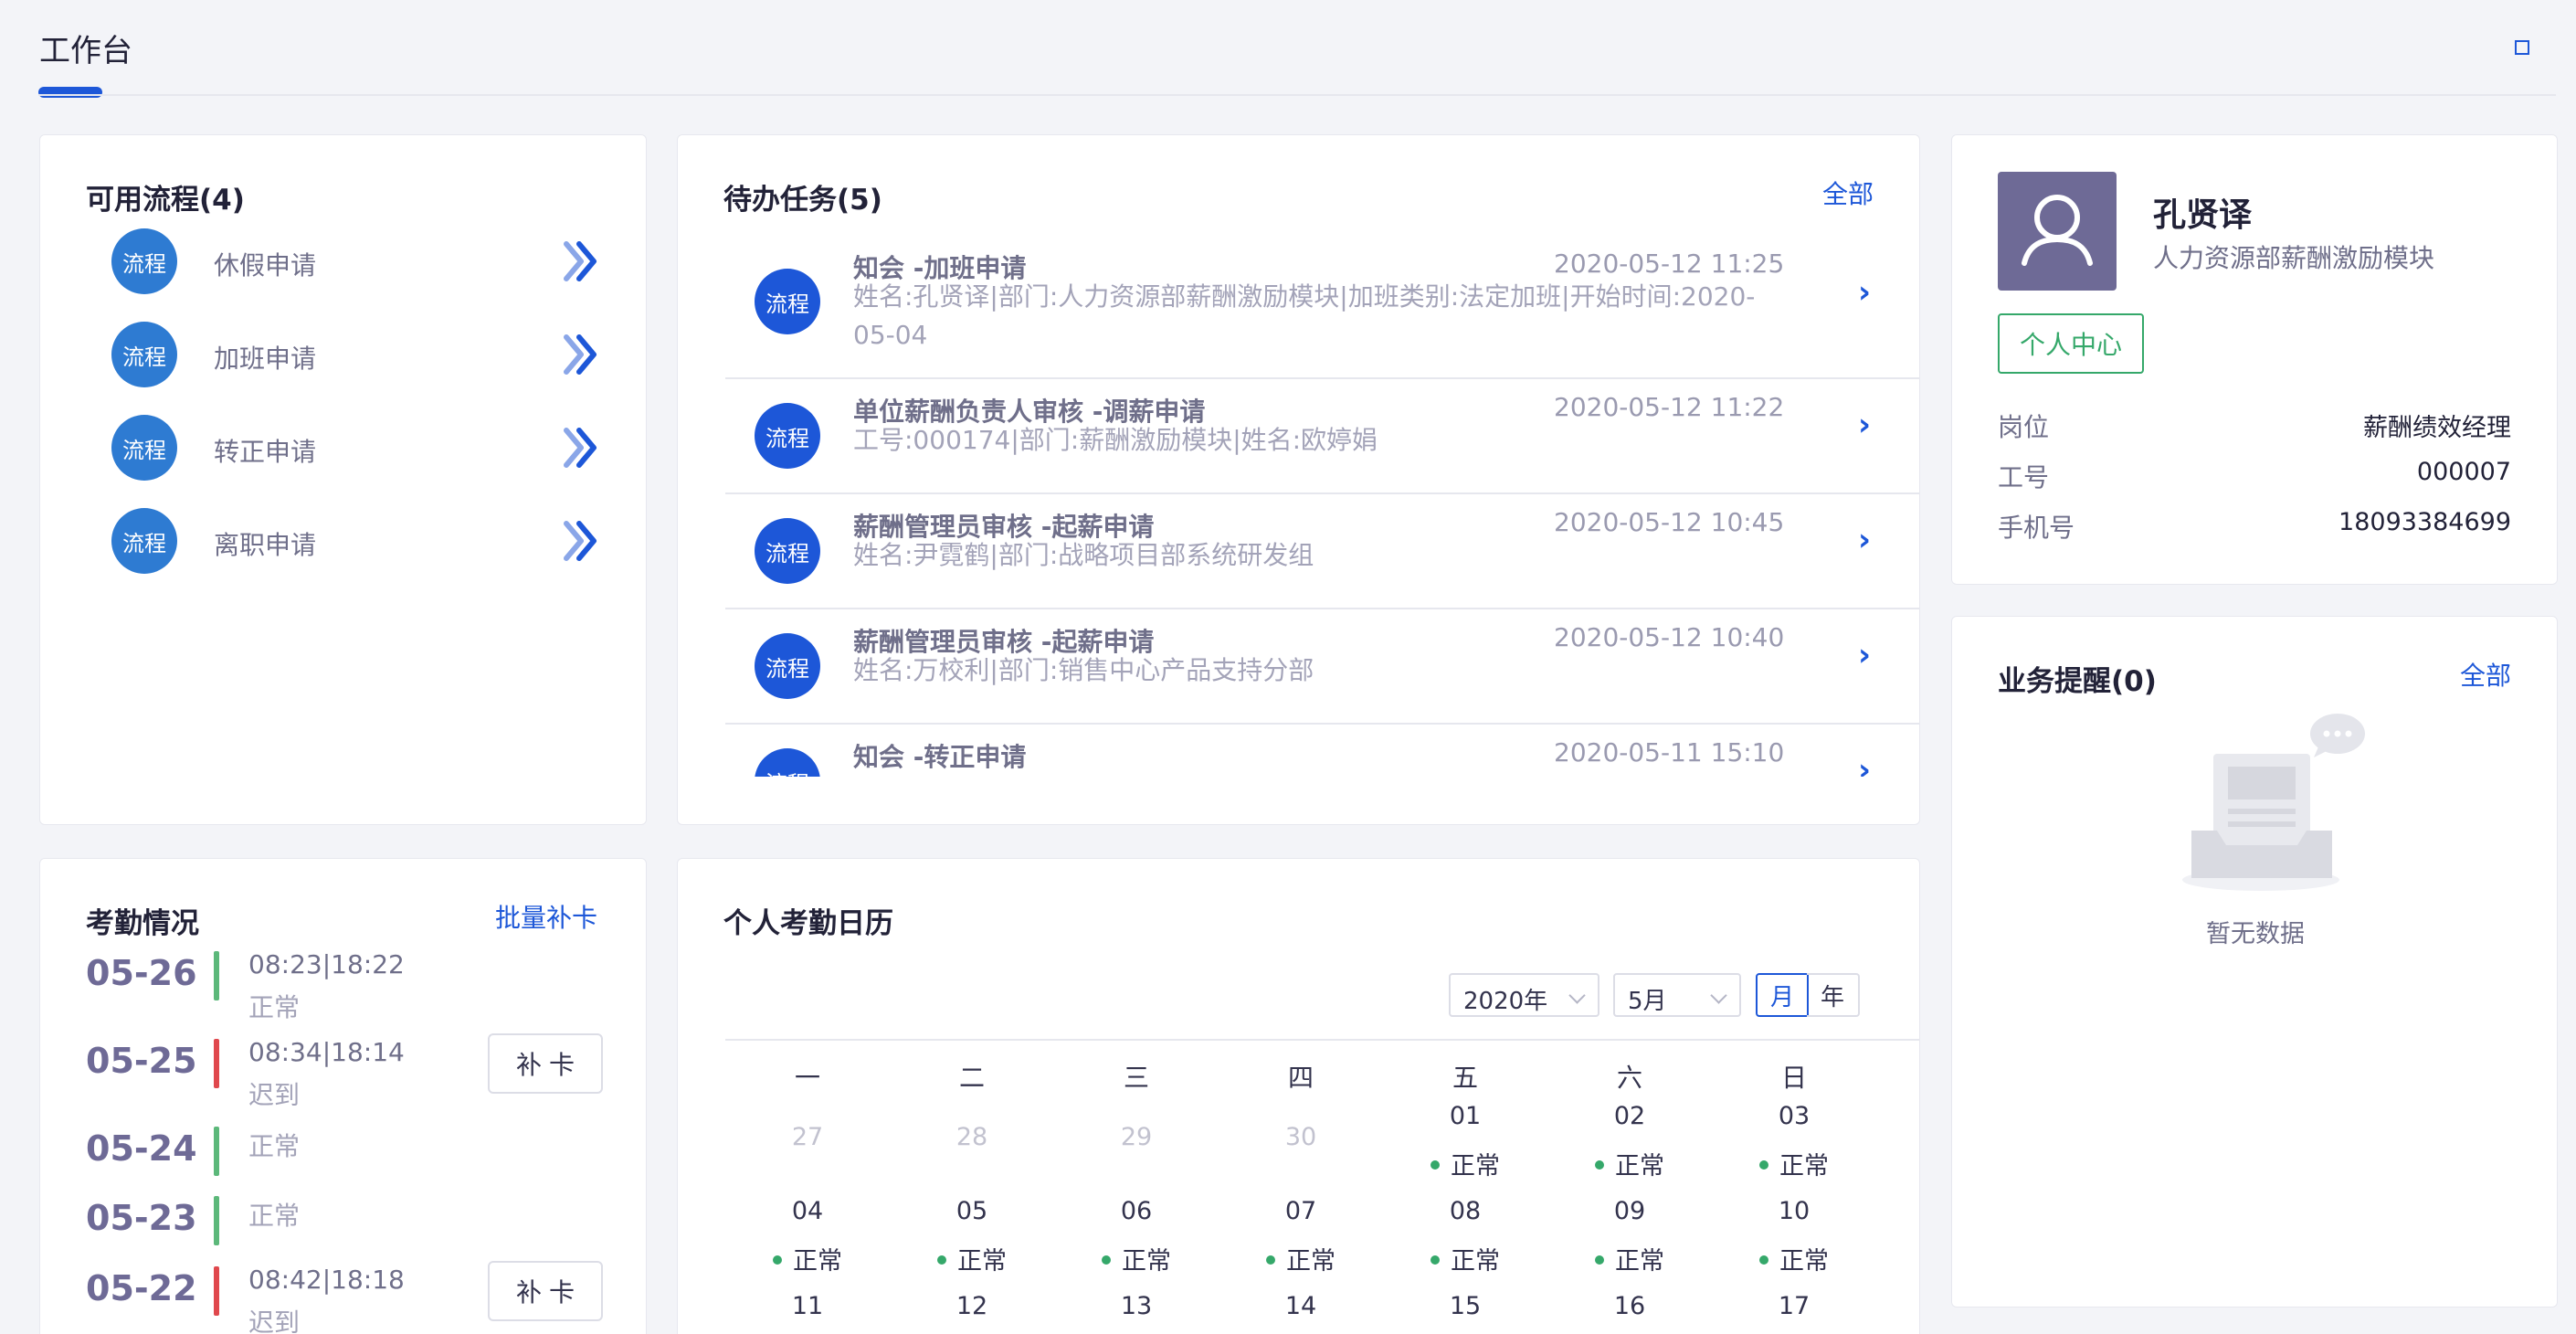 The image size is (2576, 1334). Describe the element at coordinates (1629, 1116) in the screenshot. I see `calendar-day: 02` at that location.